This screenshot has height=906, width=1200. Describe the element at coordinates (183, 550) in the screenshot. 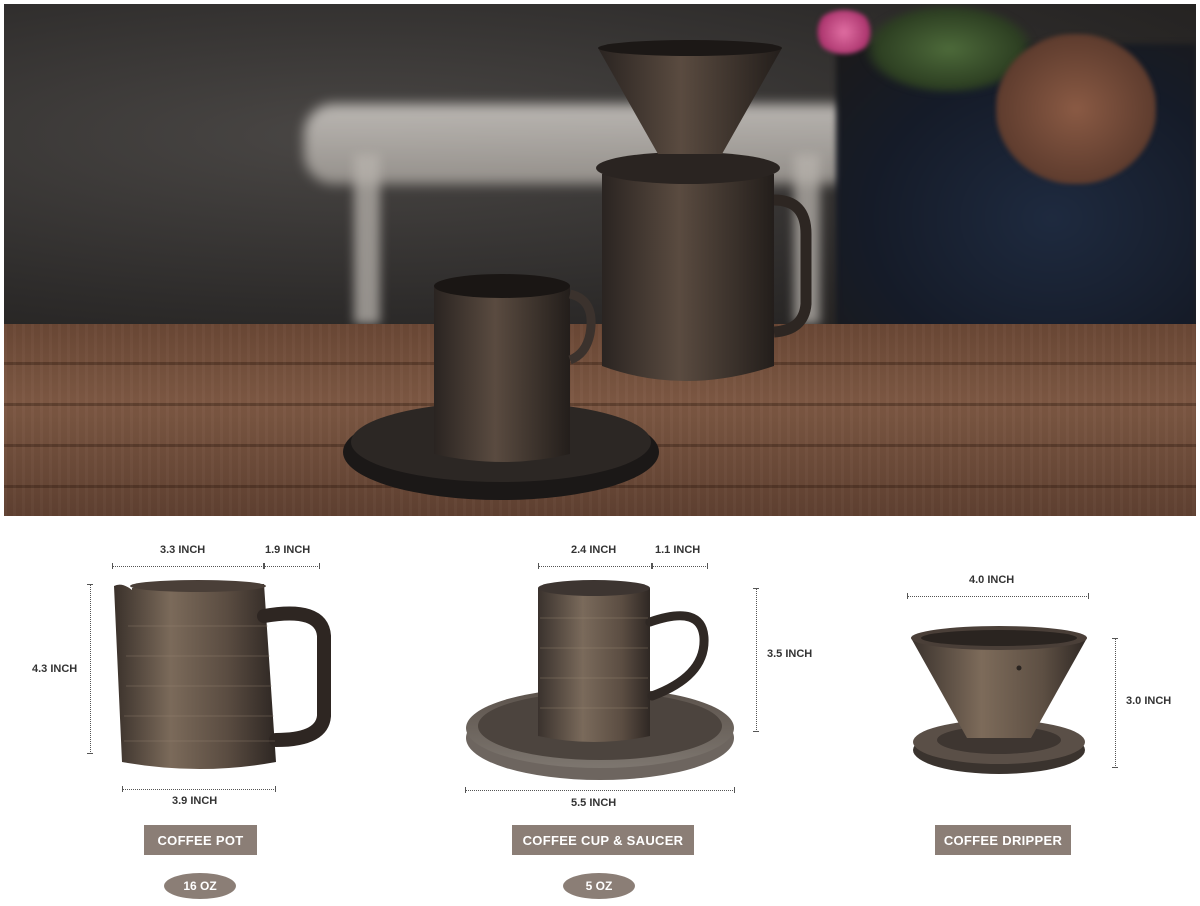

I see `pot-width-label: 3.3 INCH` at that location.